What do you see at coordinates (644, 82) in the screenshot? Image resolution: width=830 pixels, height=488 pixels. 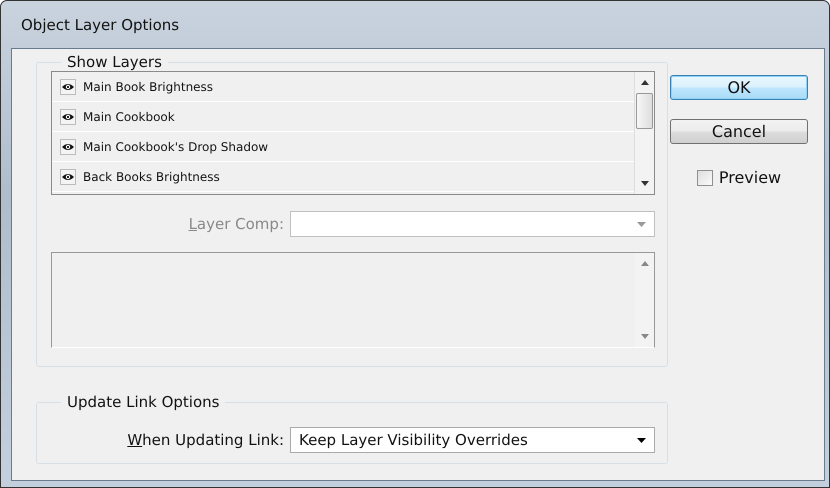 I see `scroll-up-icon` at bounding box center [644, 82].